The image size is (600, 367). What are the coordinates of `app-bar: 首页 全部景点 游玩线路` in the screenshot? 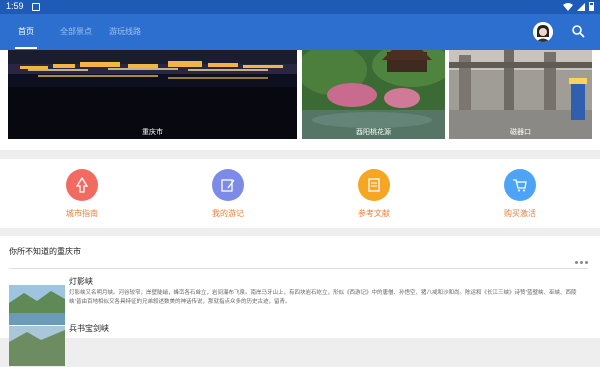 It's located at (300, 32).